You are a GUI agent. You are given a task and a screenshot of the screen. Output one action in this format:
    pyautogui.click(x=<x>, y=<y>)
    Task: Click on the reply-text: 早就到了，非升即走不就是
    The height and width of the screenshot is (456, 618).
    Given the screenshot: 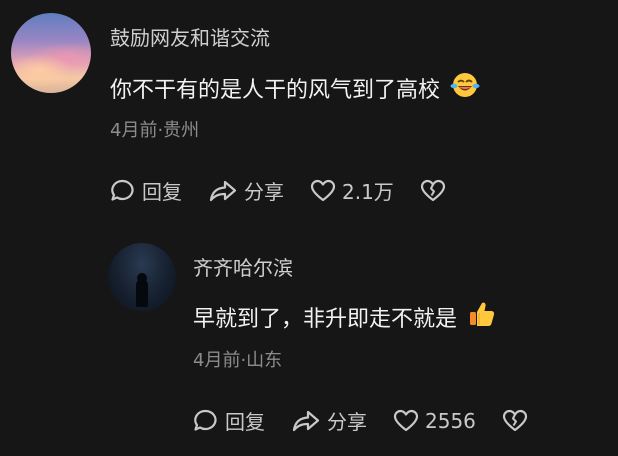 What is the action you would take?
    pyautogui.click(x=345, y=317)
    